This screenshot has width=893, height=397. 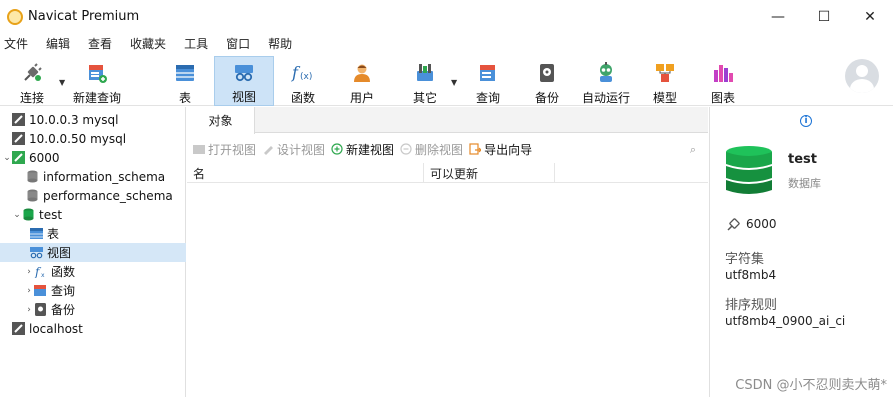 I want to click on tree-item-connection: 10.0.0.3 mysql, so click(x=93, y=119).